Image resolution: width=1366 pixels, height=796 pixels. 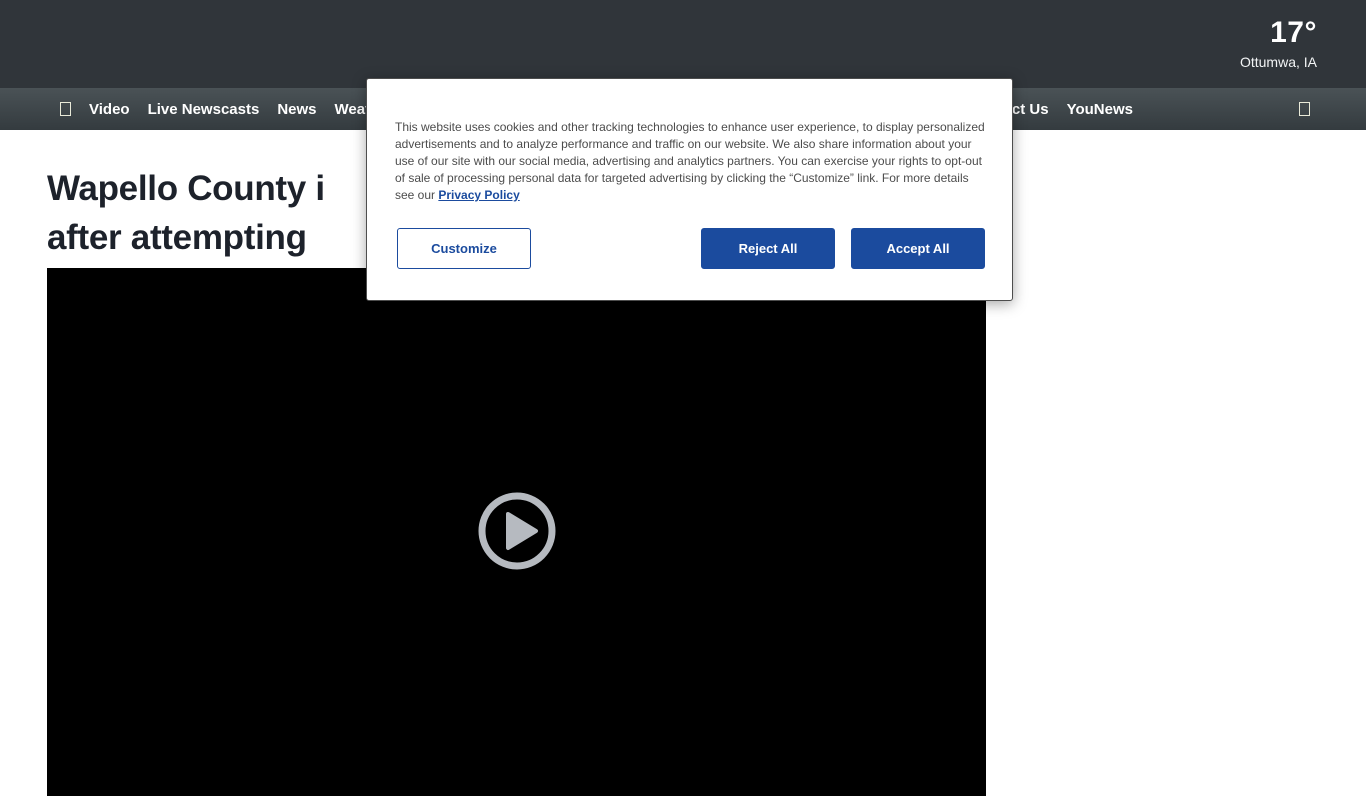 I want to click on nav-item-video: Video, so click(x=109, y=109).